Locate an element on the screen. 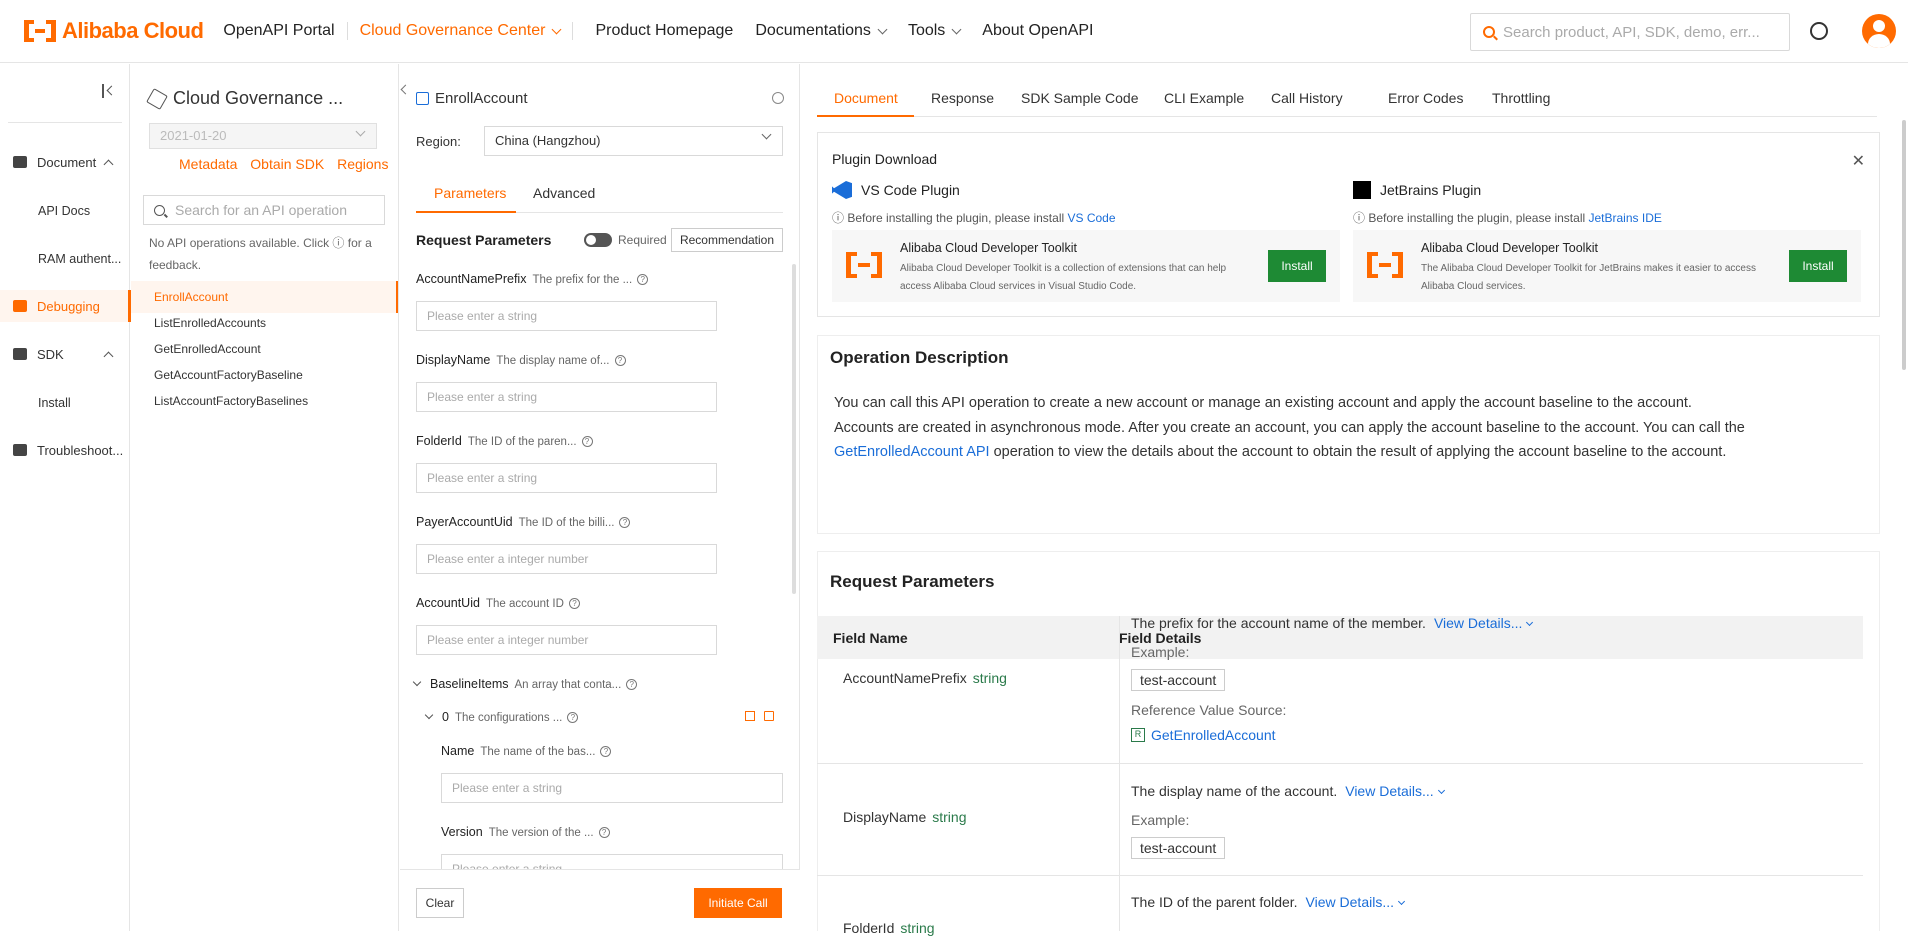  param-type: string is located at coordinates (989, 678).